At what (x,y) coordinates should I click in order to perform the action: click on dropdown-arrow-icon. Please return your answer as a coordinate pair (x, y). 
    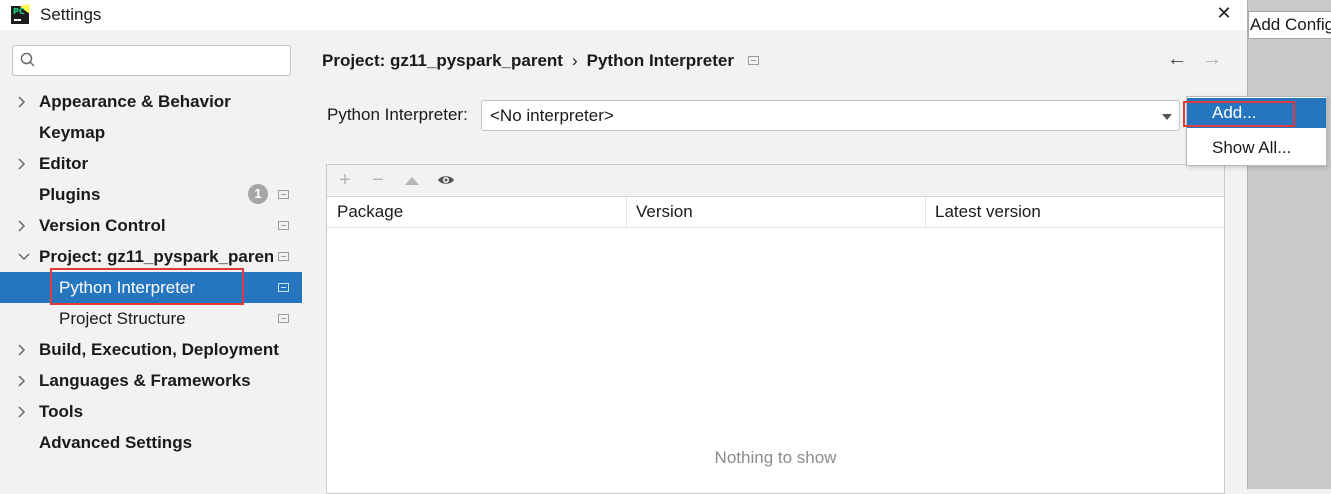
    Looking at the image, I should click on (1167, 117).